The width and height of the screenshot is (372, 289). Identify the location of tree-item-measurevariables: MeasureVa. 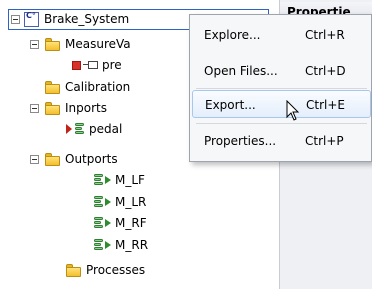
(80, 44).